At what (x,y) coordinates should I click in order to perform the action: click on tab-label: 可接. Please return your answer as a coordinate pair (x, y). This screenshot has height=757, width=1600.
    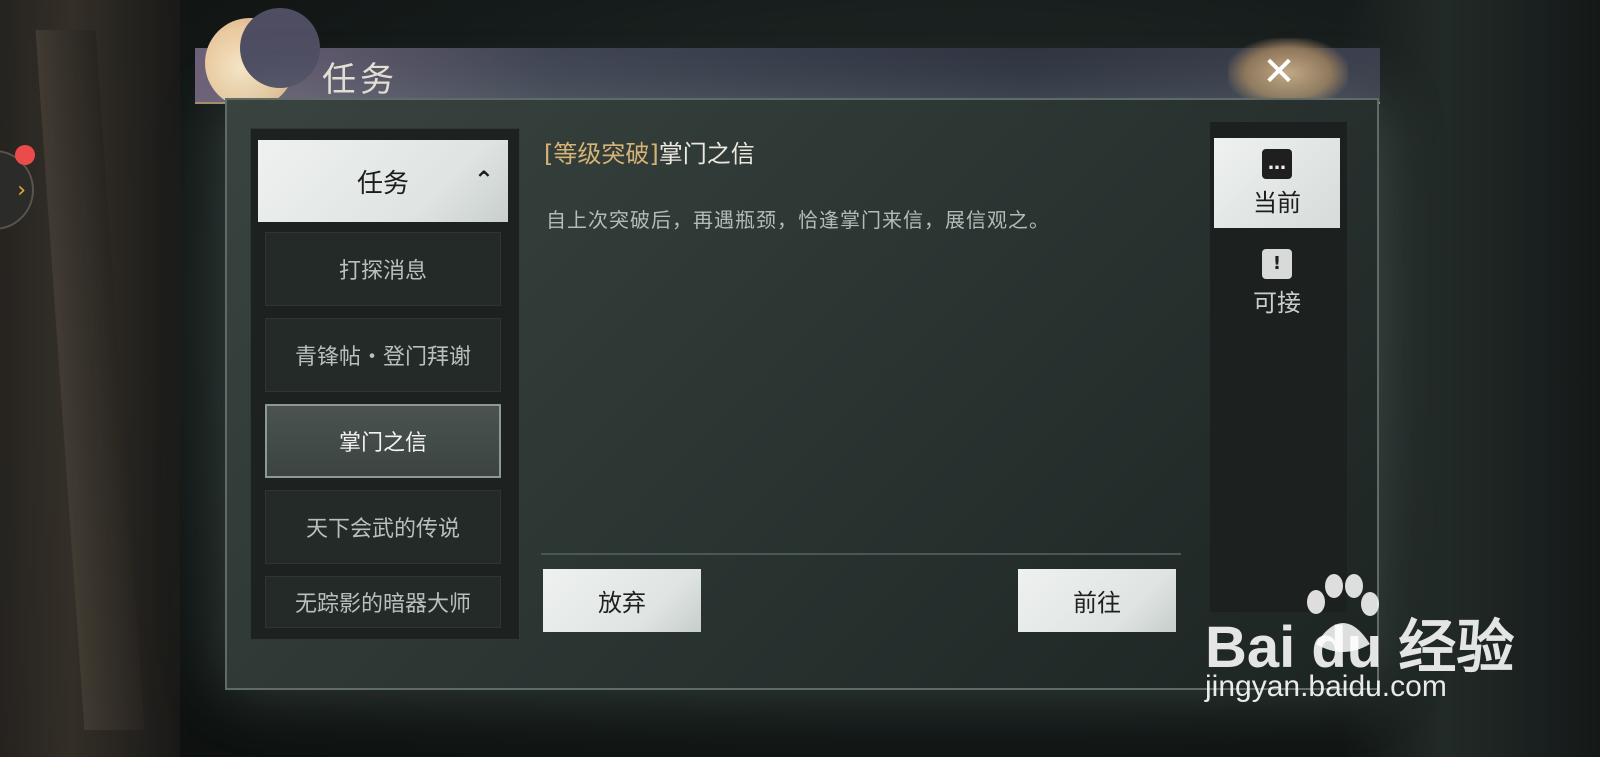
    Looking at the image, I should click on (1277, 302).